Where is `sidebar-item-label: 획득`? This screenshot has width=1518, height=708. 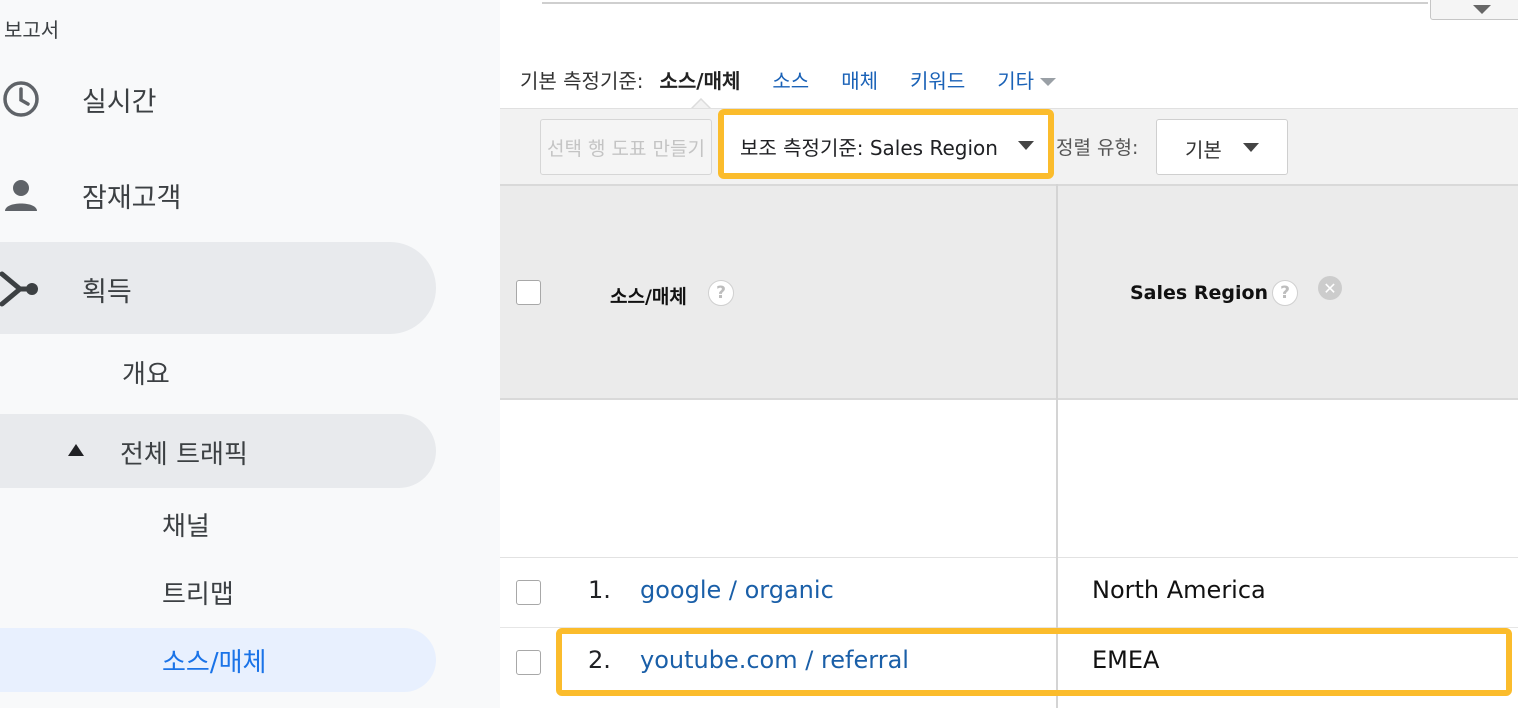 sidebar-item-label: 획득 is located at coordinates (107, 292).